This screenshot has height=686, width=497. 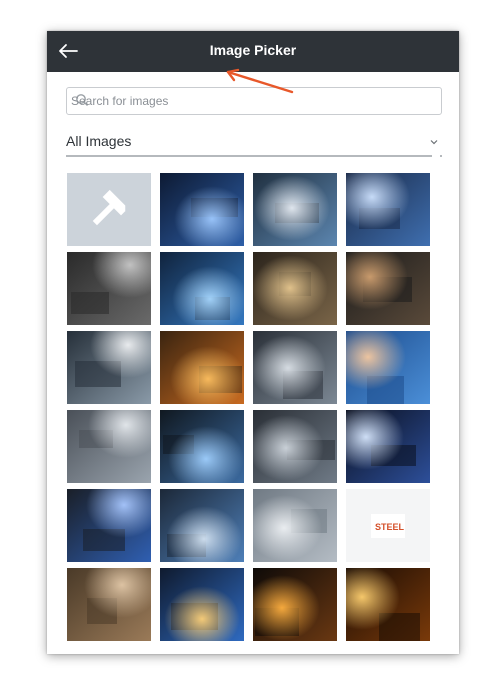 What do you see at coordinates (388, 288) in the screenshot?
I see `welder-night-image` at bounding box center [388, 288].